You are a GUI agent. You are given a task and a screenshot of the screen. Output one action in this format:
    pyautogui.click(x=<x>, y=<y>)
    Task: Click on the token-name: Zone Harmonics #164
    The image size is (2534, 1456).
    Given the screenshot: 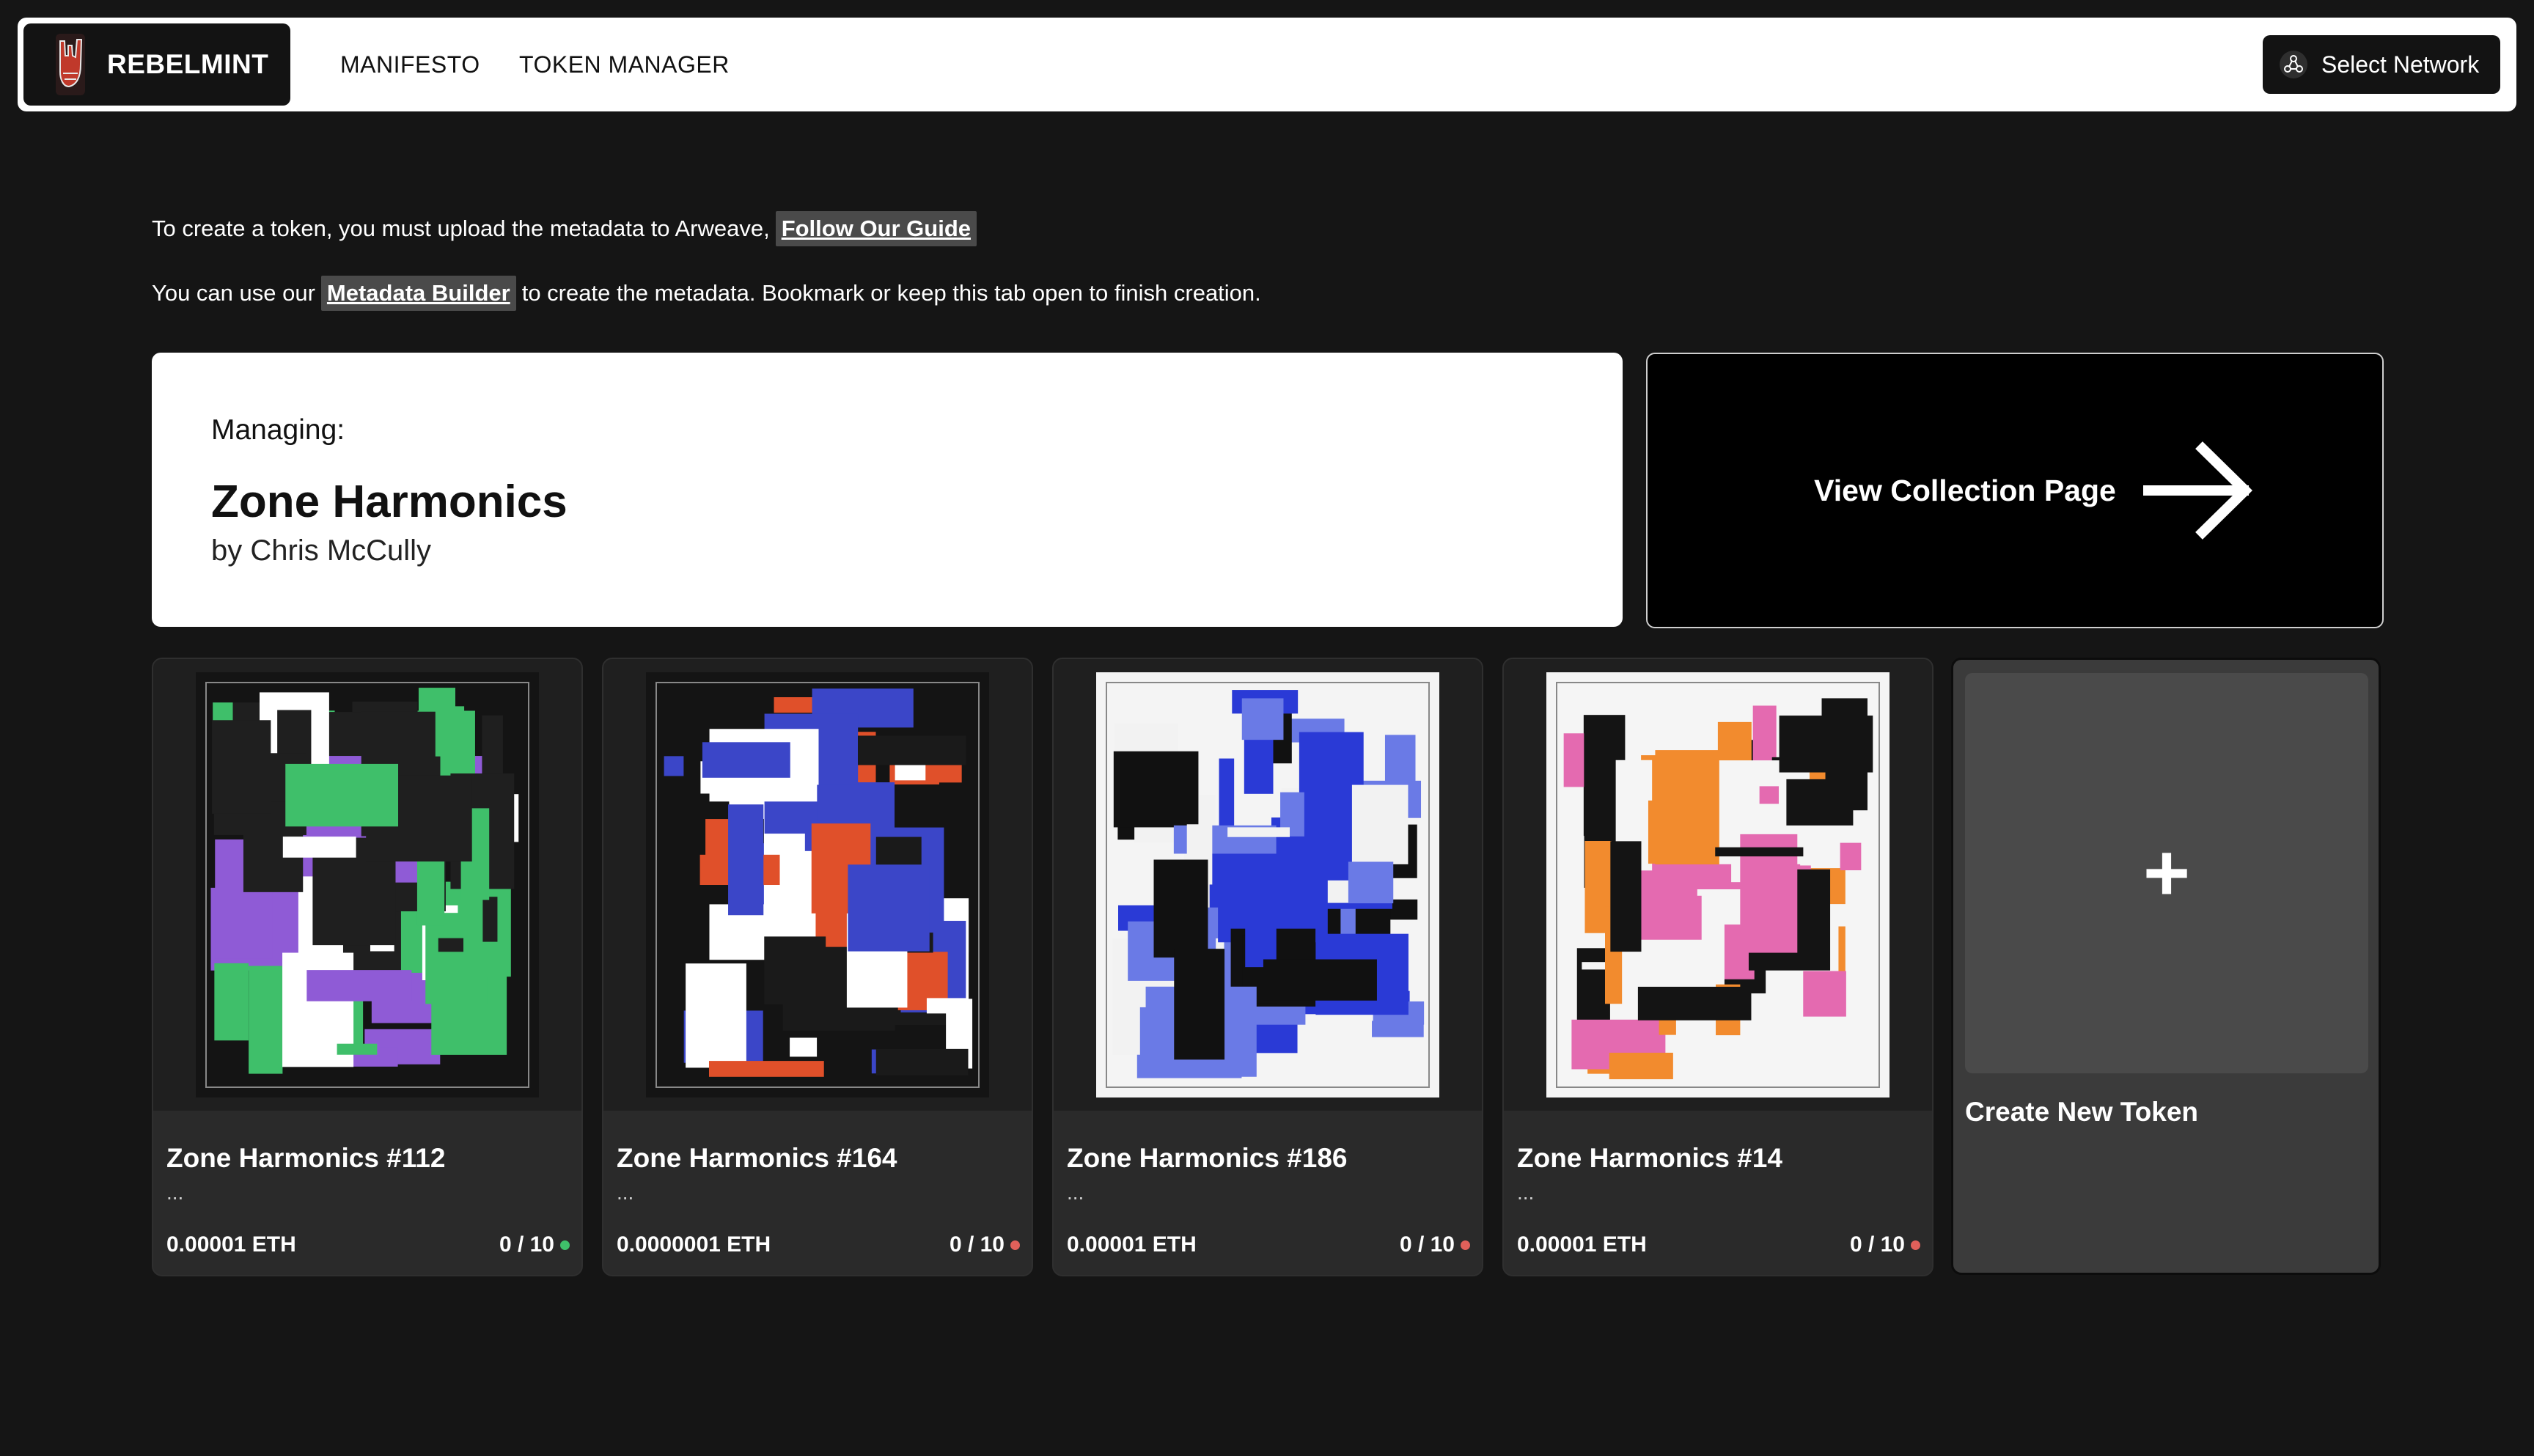 What is the action you would take?
    pyautogui.click(x=757, y=1158)
    